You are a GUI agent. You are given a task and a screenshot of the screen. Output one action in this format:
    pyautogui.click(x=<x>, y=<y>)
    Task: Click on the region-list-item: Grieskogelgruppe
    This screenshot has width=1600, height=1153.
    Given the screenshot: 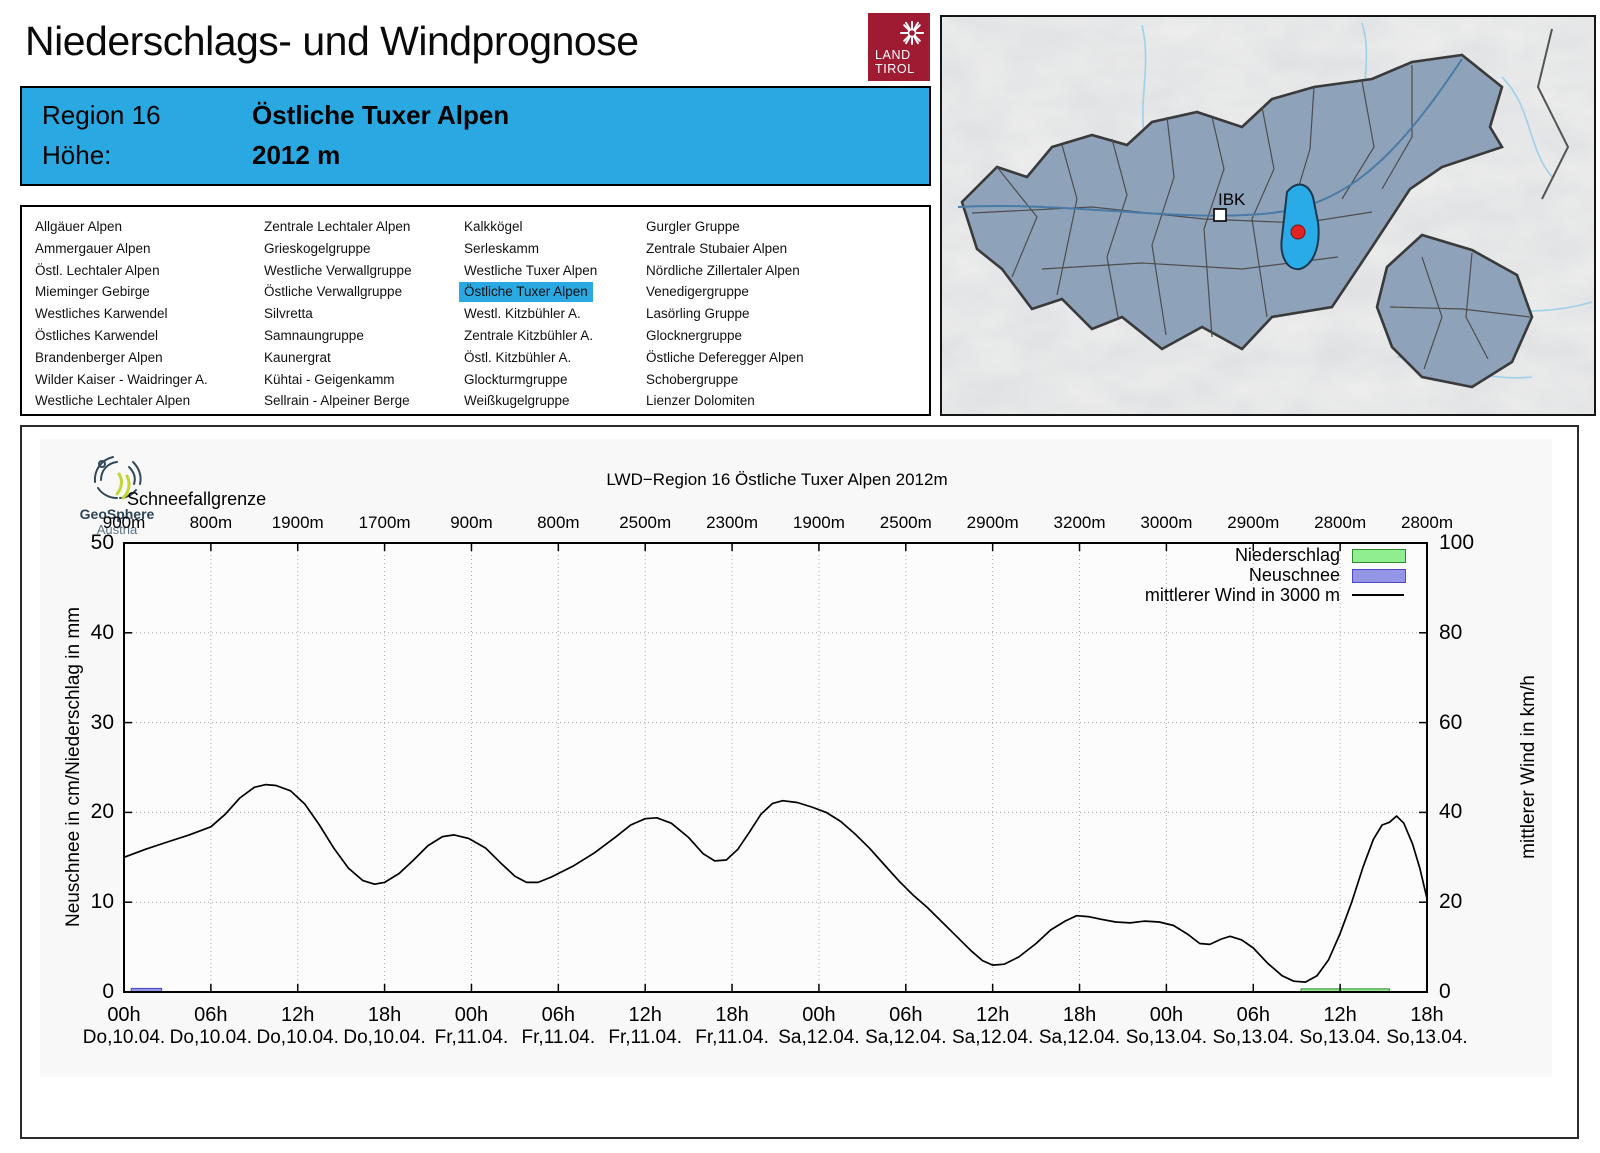 What is the action you would take?
    pyautogui.click(x=317, y=249)
    